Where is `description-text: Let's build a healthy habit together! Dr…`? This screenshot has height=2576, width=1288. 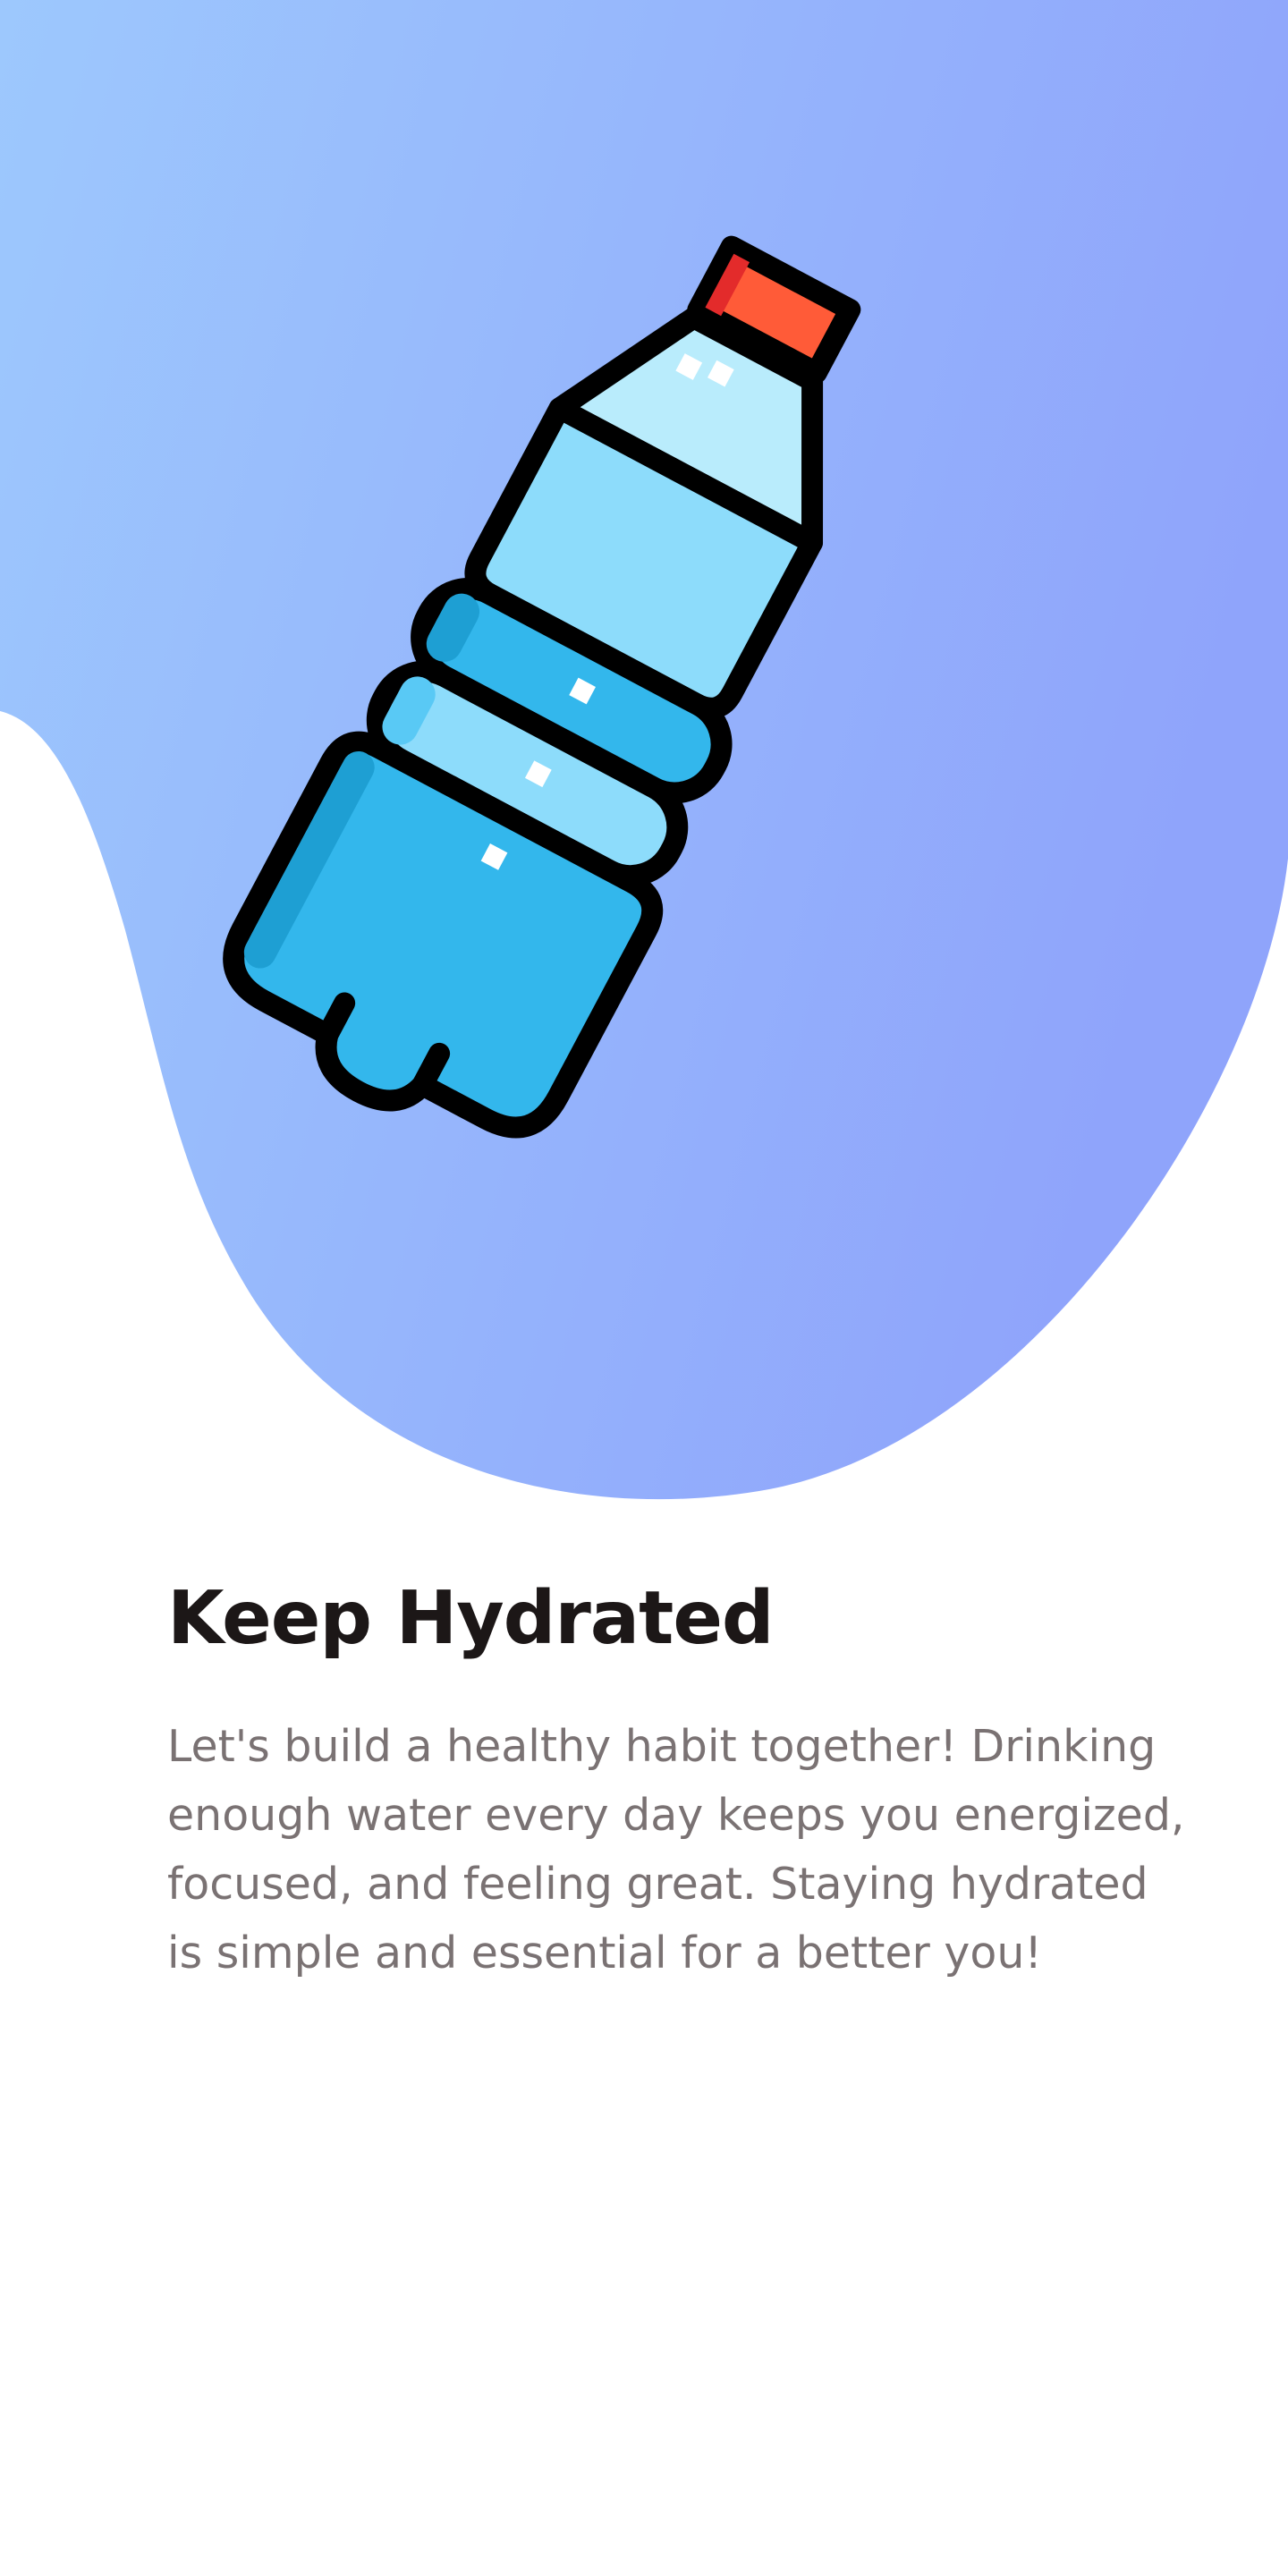
description-text: Let's build a healthy habit together! Dr… is located at coordinates (676, 1850).